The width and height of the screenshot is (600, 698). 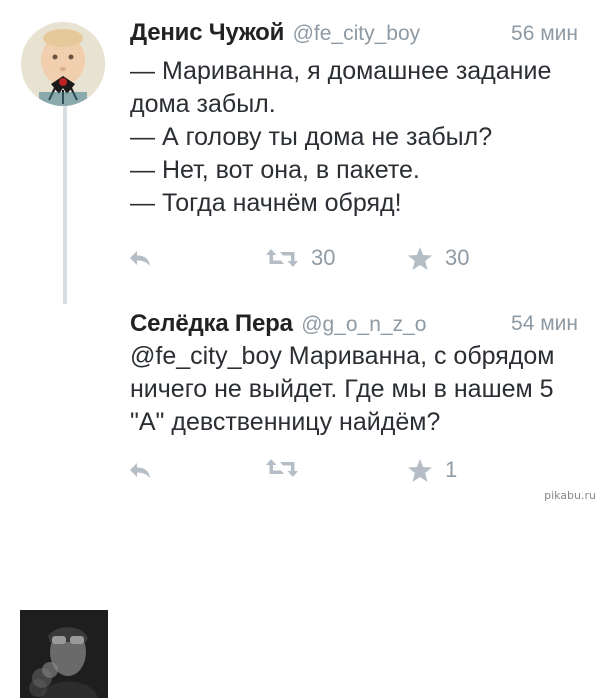 I want to click on tweet-line: дома забыл., so click(x=203, y=104).